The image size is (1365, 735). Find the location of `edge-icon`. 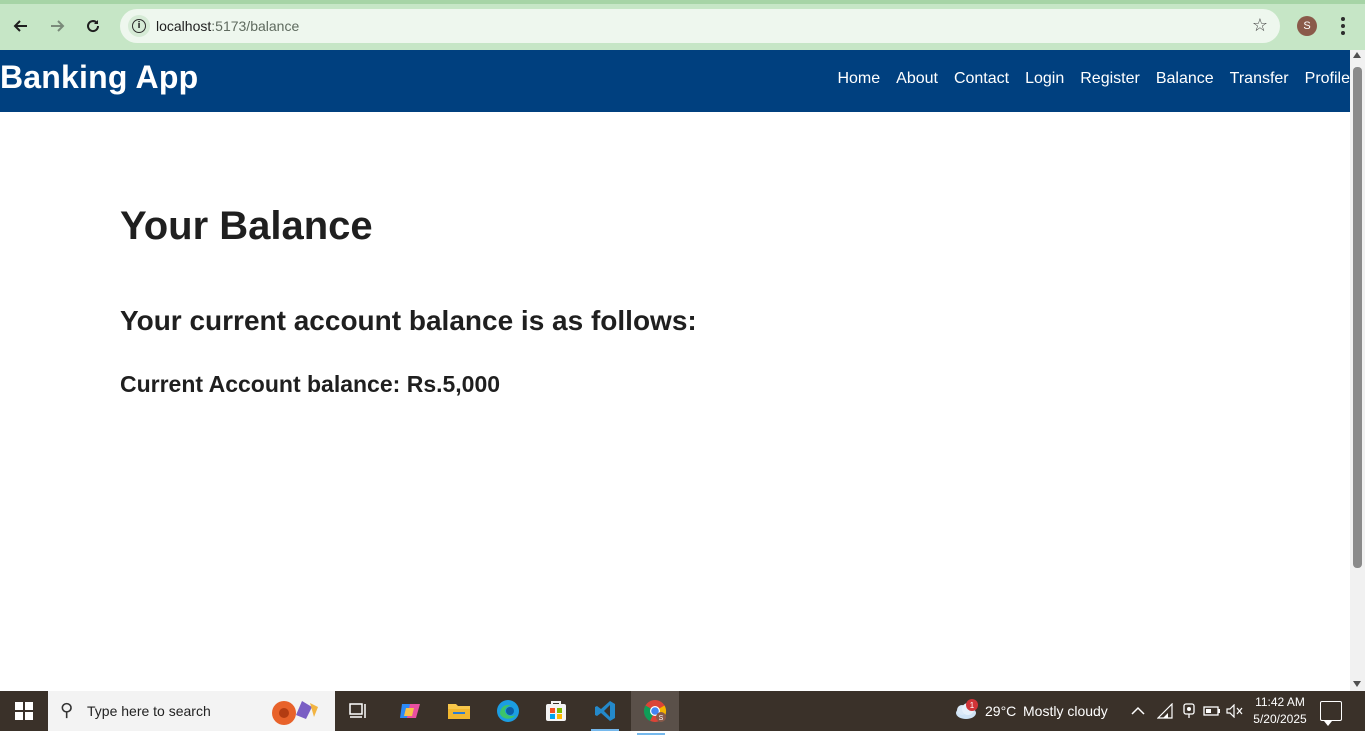

edge-icon is located at coordinates (508, 711).